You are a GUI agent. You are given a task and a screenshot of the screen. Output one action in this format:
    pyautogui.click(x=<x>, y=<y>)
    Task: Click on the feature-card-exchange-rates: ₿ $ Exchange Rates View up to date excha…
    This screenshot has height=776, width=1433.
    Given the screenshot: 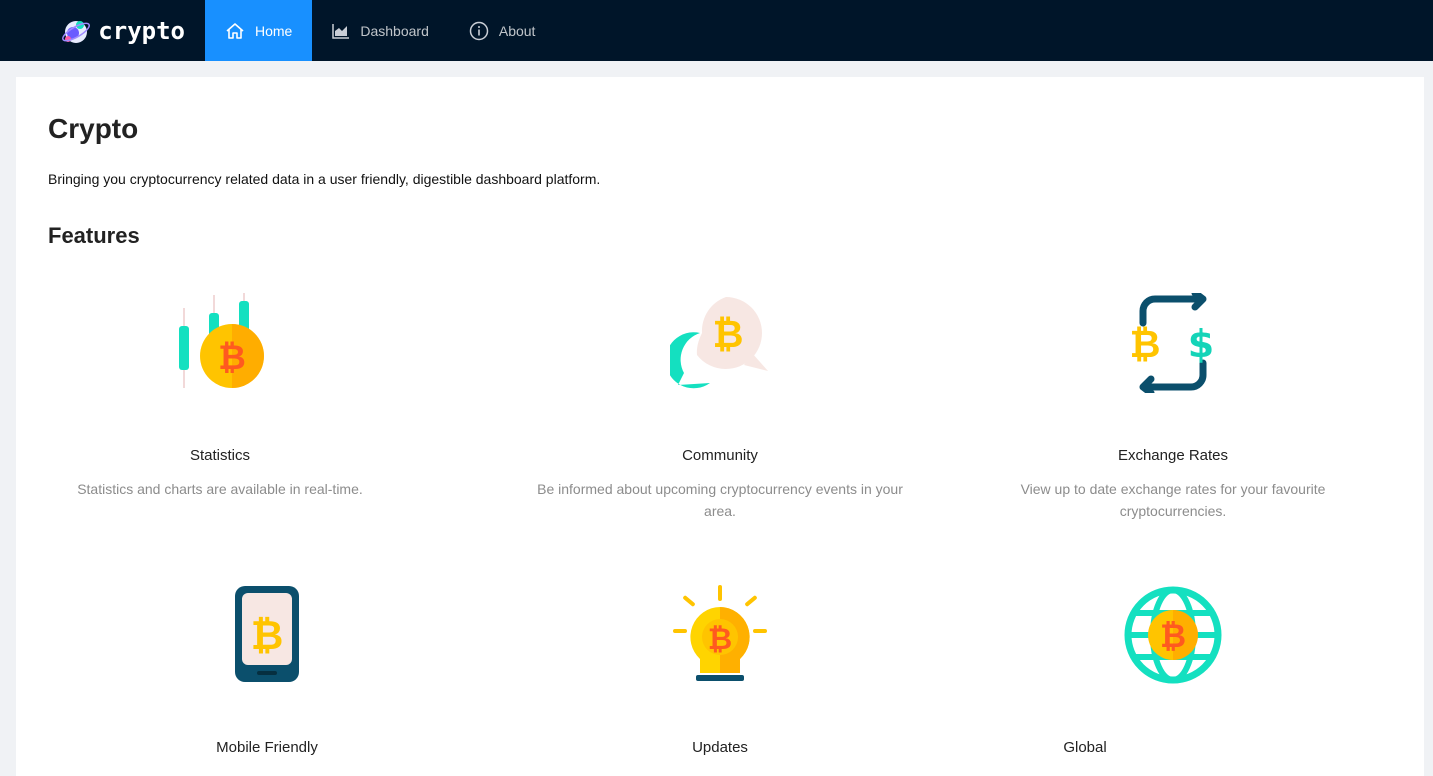 What is the action you would take?
    pyautogui.click(x=1173, y=405)
    